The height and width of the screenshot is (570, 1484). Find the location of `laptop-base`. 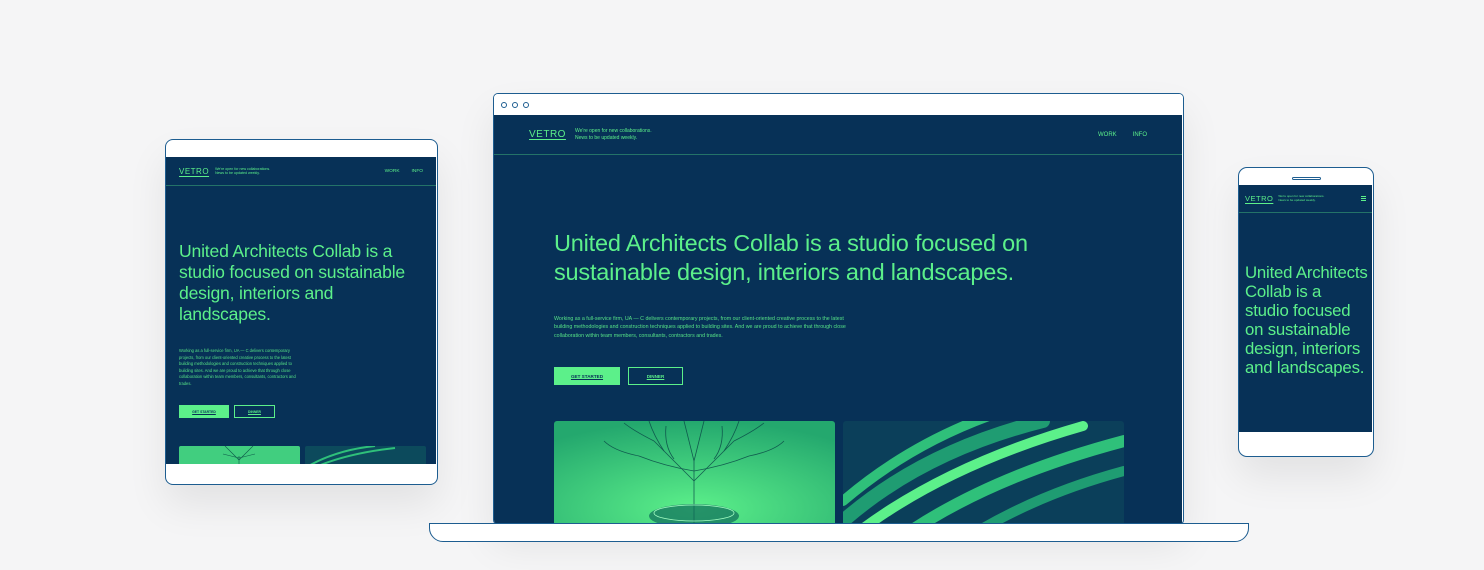

laptop-base is located at coordinates (839, 532).